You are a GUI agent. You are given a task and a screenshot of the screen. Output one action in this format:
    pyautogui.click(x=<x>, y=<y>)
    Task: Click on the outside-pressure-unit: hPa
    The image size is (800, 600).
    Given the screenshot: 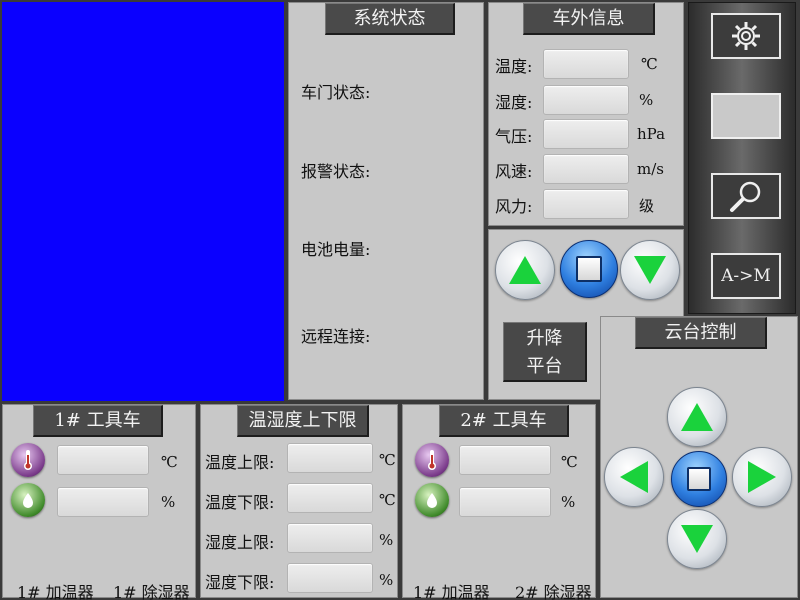 What is the action you would take?
    pyautogui.click(x=651, y=134)
    